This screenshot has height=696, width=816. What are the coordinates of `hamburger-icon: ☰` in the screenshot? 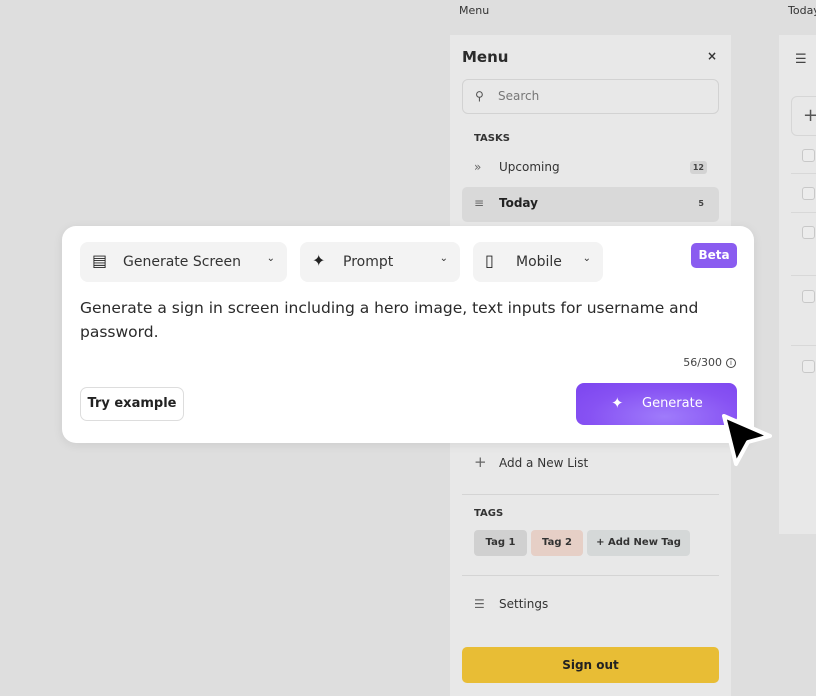 It's located at (801, 59).